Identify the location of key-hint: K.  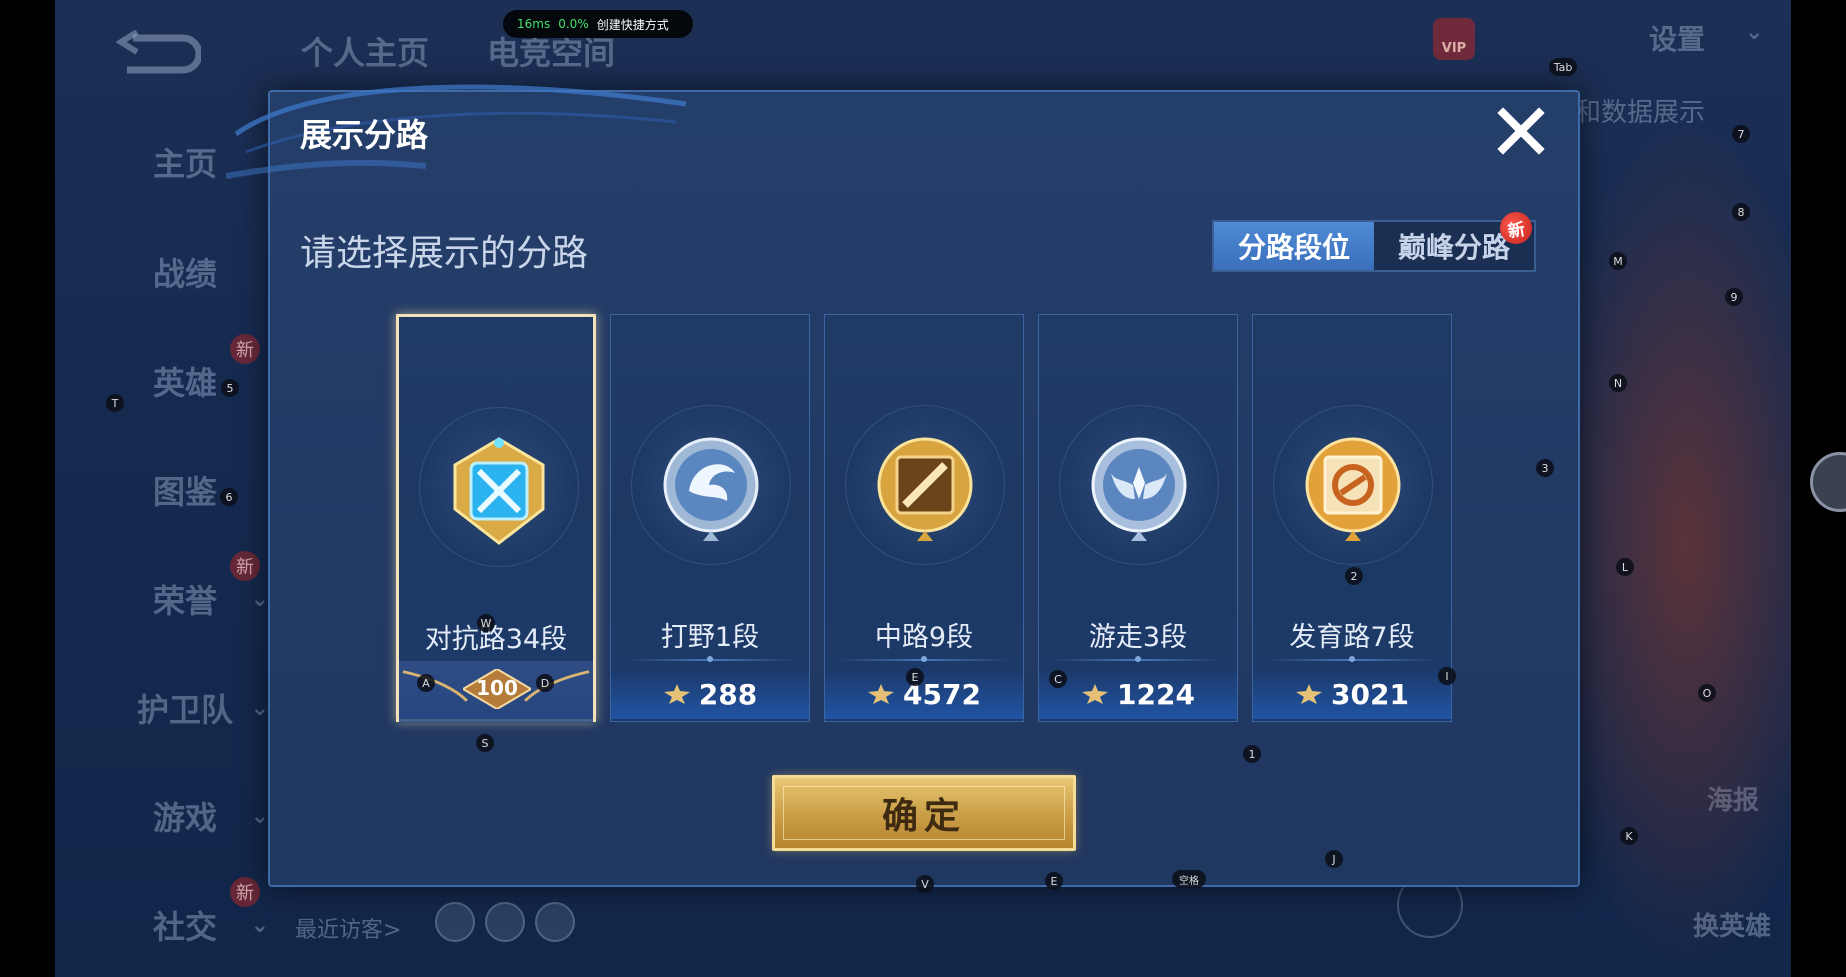
(1629, 836).